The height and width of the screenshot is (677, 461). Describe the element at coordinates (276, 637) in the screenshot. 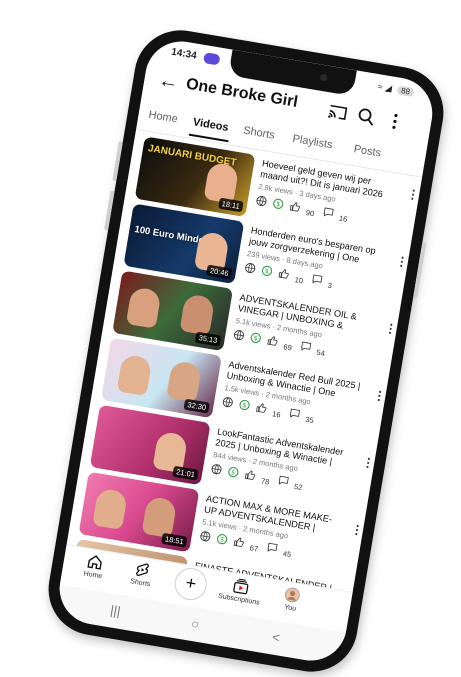

I see `system-back-button: <` at that location.